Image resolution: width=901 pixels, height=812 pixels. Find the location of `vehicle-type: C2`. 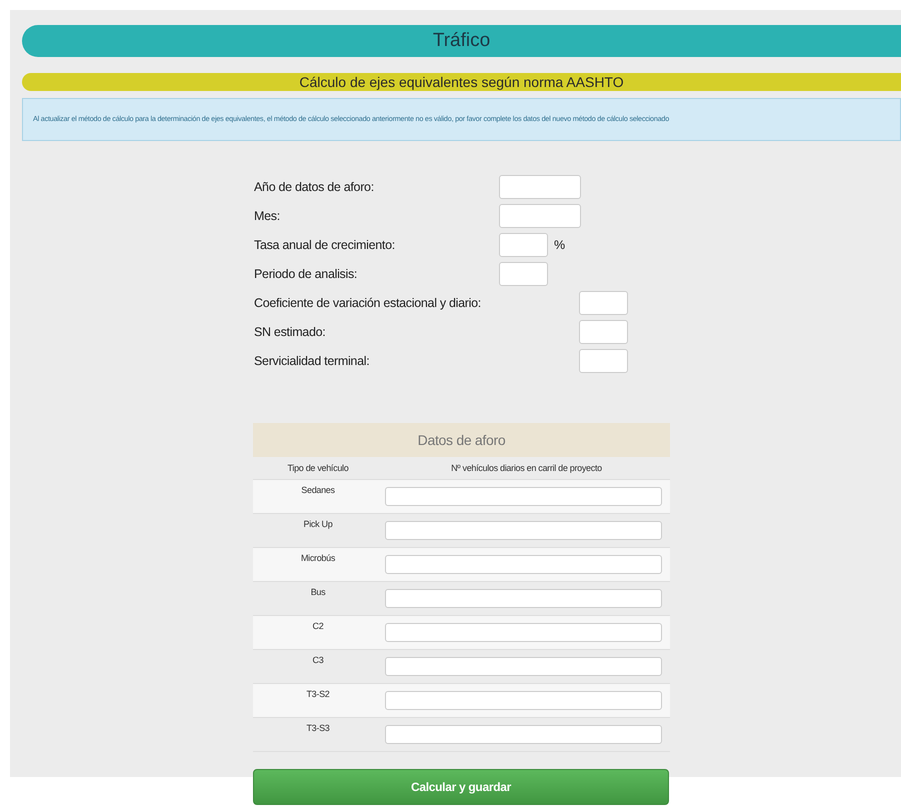

vehicle-type: C2 is located at coordinates (318, 626).